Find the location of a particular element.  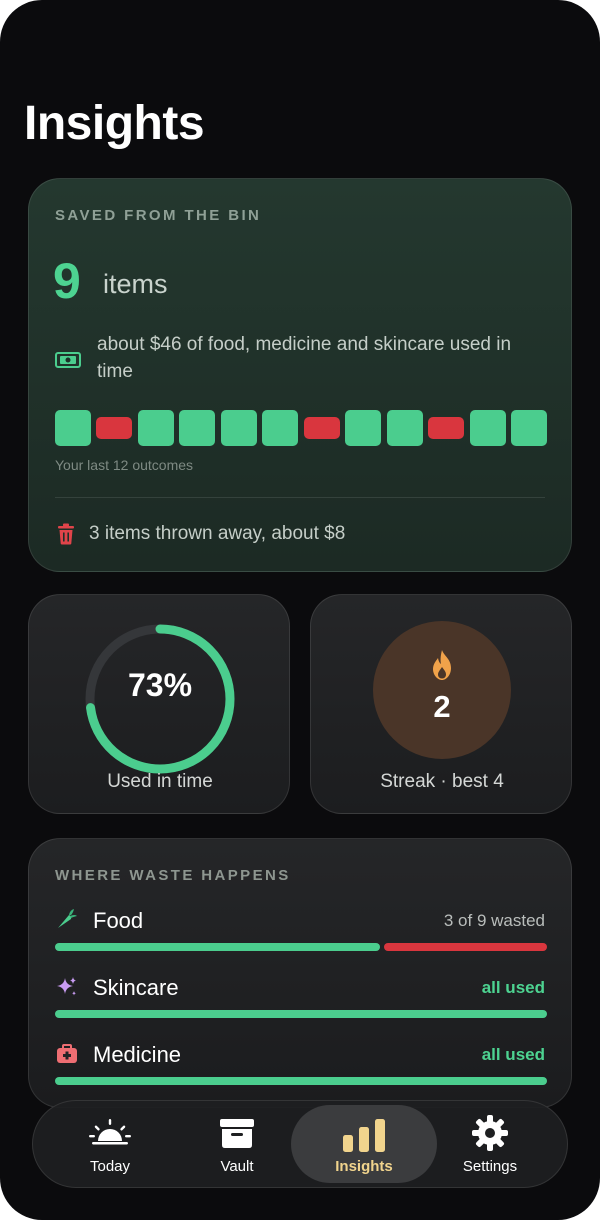

saved-count: 9 is located at coordinates (67, 281).